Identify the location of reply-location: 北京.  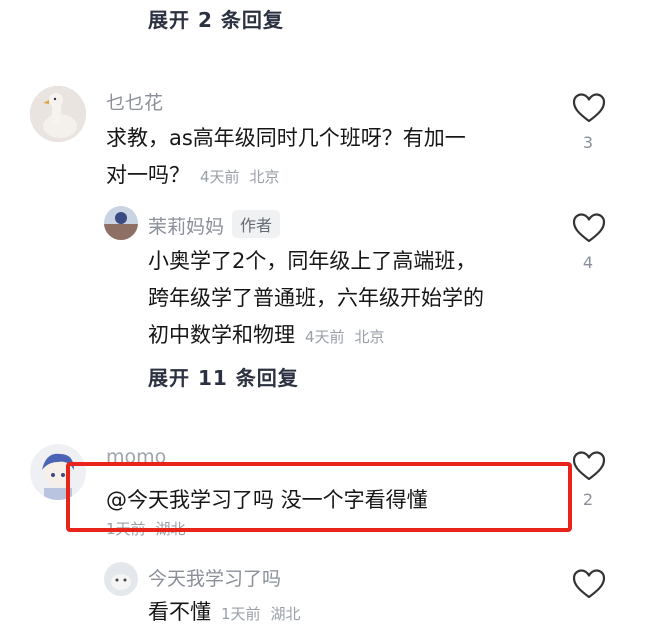
(369, 337).